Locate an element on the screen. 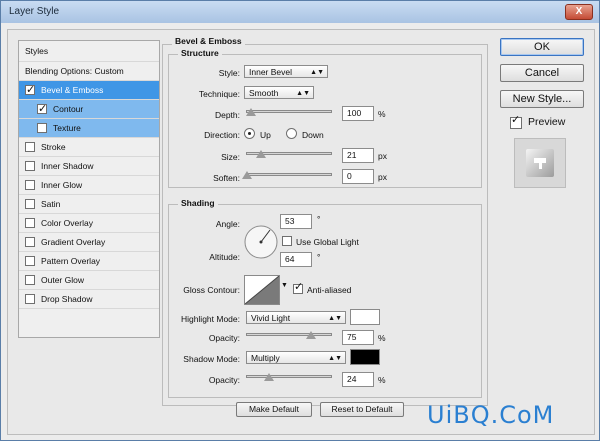 This screenshot has width=600, height=441. color-overlay-checkbox is located at coordinates (30, 223).